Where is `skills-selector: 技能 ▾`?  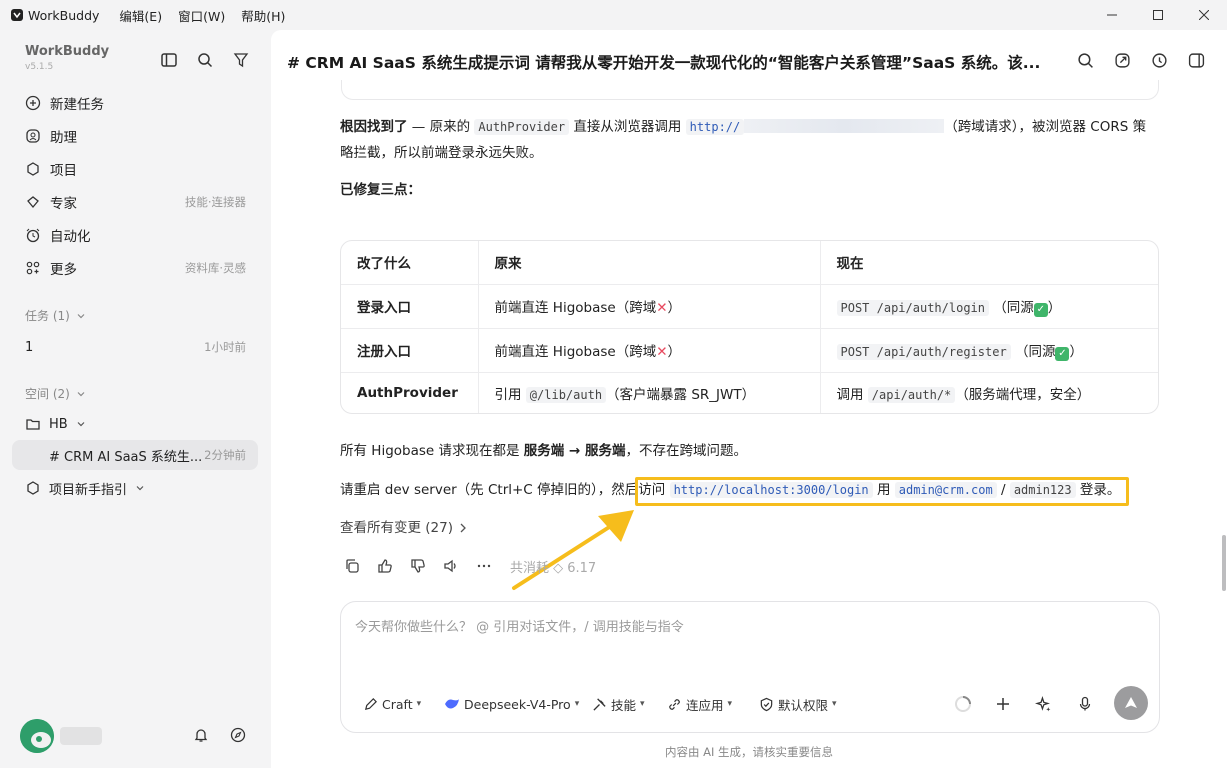
skills-selector: 技能 ▾ is located at coordinates (618, 704).